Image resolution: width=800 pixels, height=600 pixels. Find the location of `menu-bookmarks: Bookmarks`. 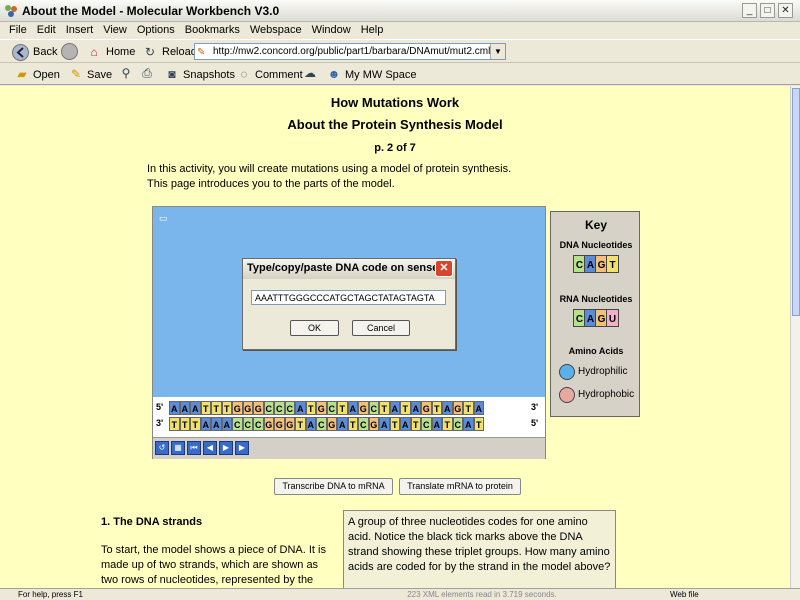

menu-bookmarks: Bookmarks is located at coordinates (212, 30).